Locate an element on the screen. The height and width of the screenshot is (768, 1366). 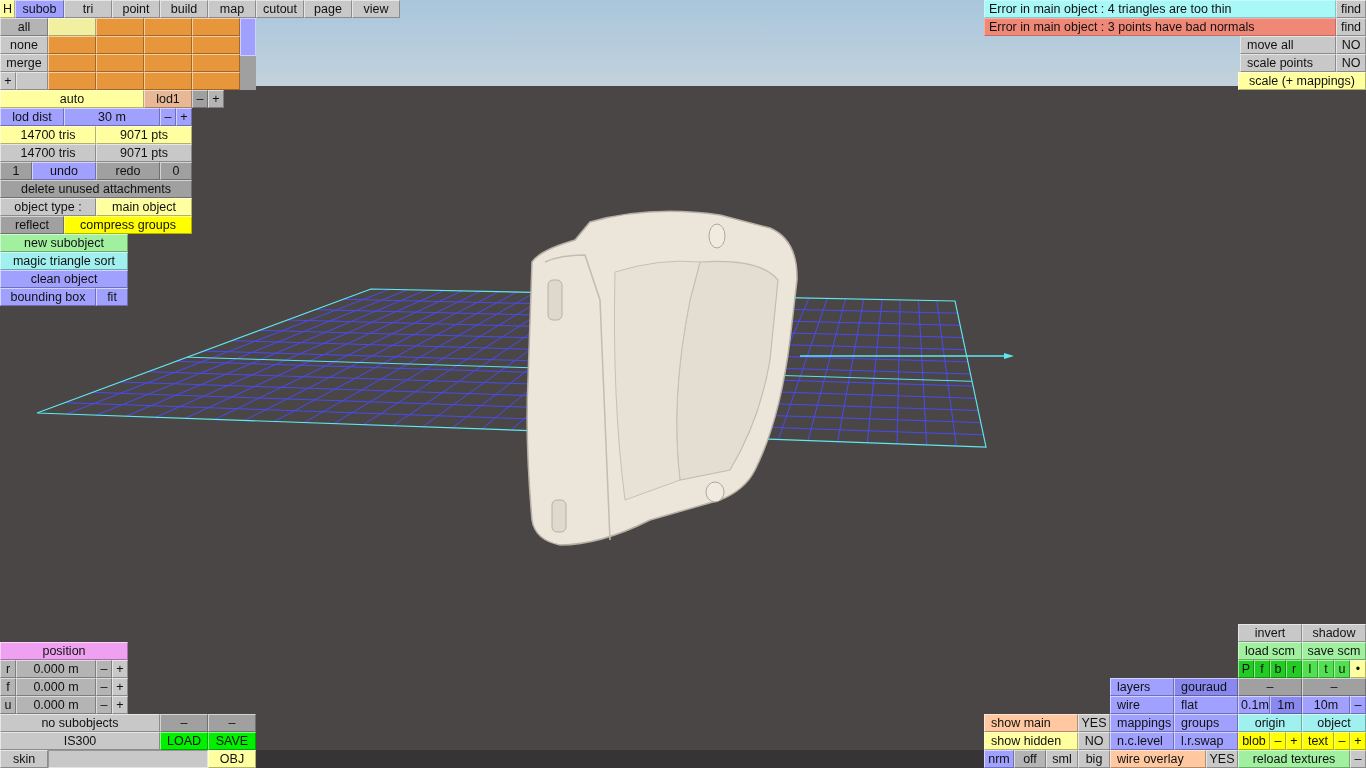
panel-button: shadow is located at coordinates (1334, 633).